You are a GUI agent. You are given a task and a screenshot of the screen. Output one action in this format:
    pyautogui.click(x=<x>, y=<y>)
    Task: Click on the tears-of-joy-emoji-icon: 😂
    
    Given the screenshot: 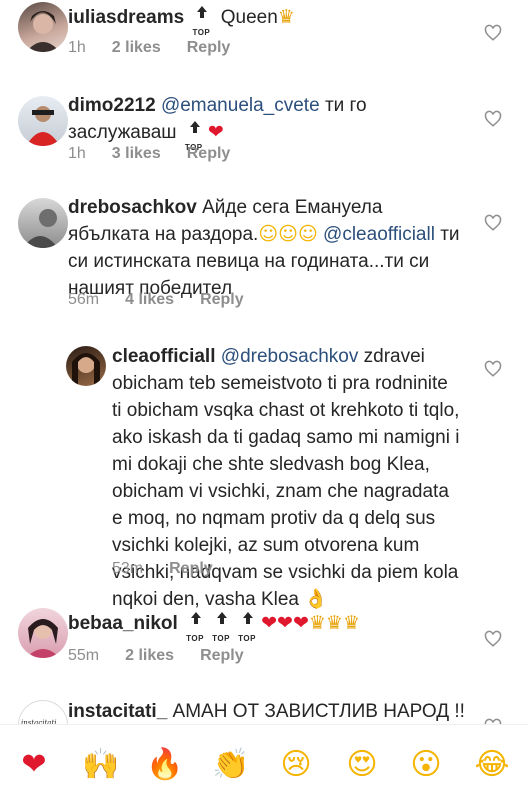 What is the action you would take?
    pyautogui.click(x=492, y=765)
    